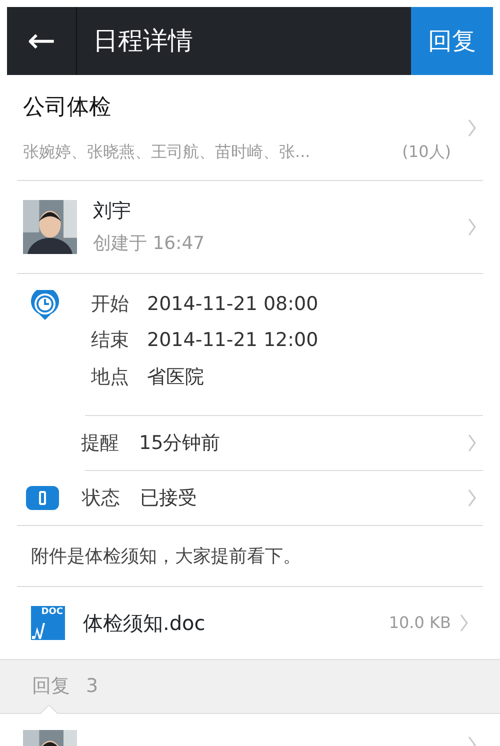  Describe the element at coordinates (110, 377) in the screenshot. I see `detail-label: 地点` at that location.